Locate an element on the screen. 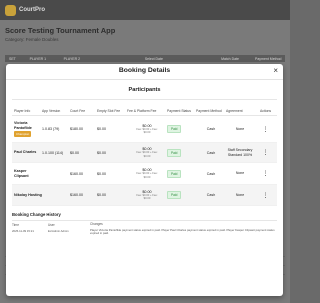 This screenshot has height=303, width=320. player-info-cell: Paul Charles is located at coordinates (27, 152).